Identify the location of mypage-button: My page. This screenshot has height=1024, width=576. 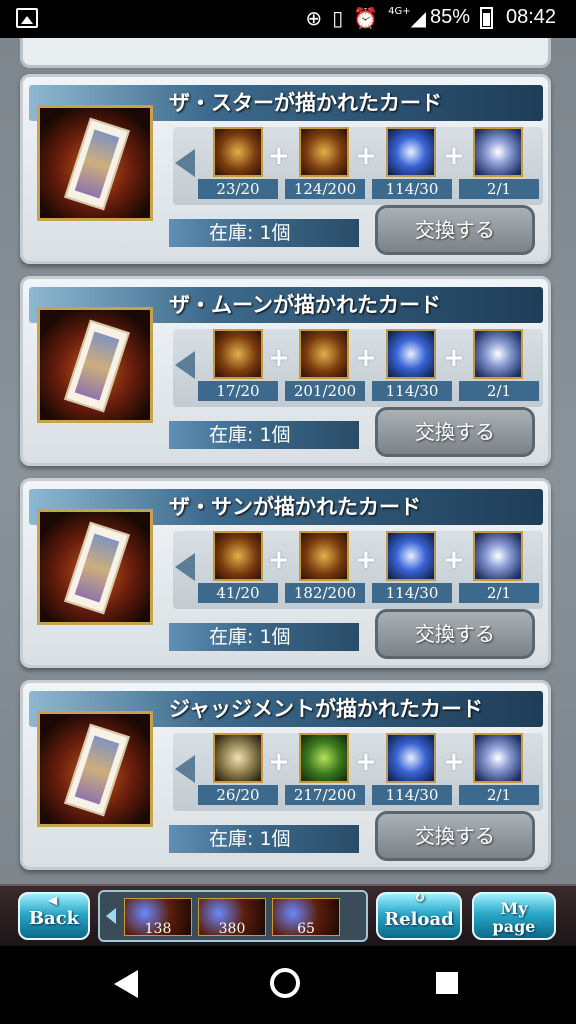
(514, 916).